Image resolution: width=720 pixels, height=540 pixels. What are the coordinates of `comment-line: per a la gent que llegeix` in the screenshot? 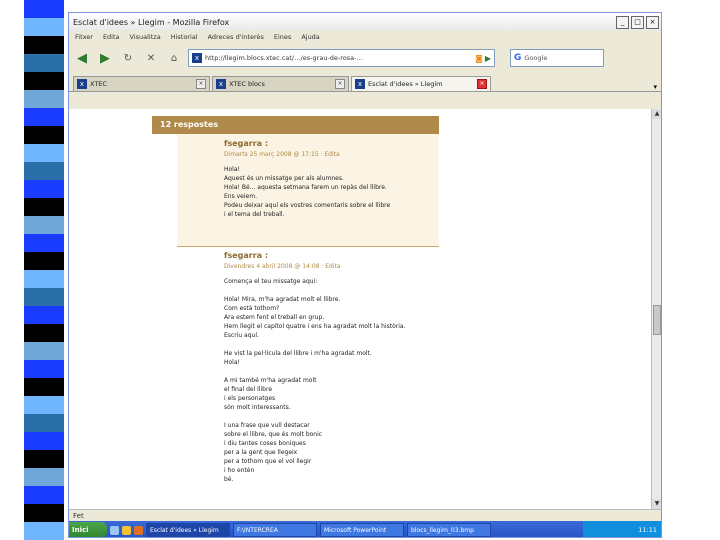 It's located at (261, 452).